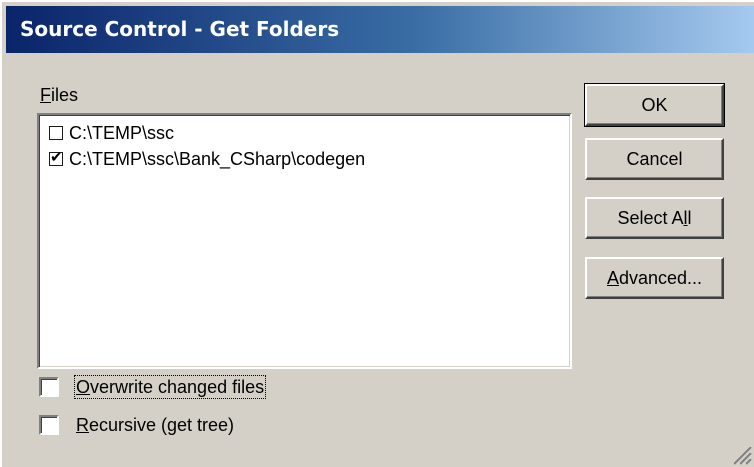  I want to click on size-grip-icon, so click(741, 454).